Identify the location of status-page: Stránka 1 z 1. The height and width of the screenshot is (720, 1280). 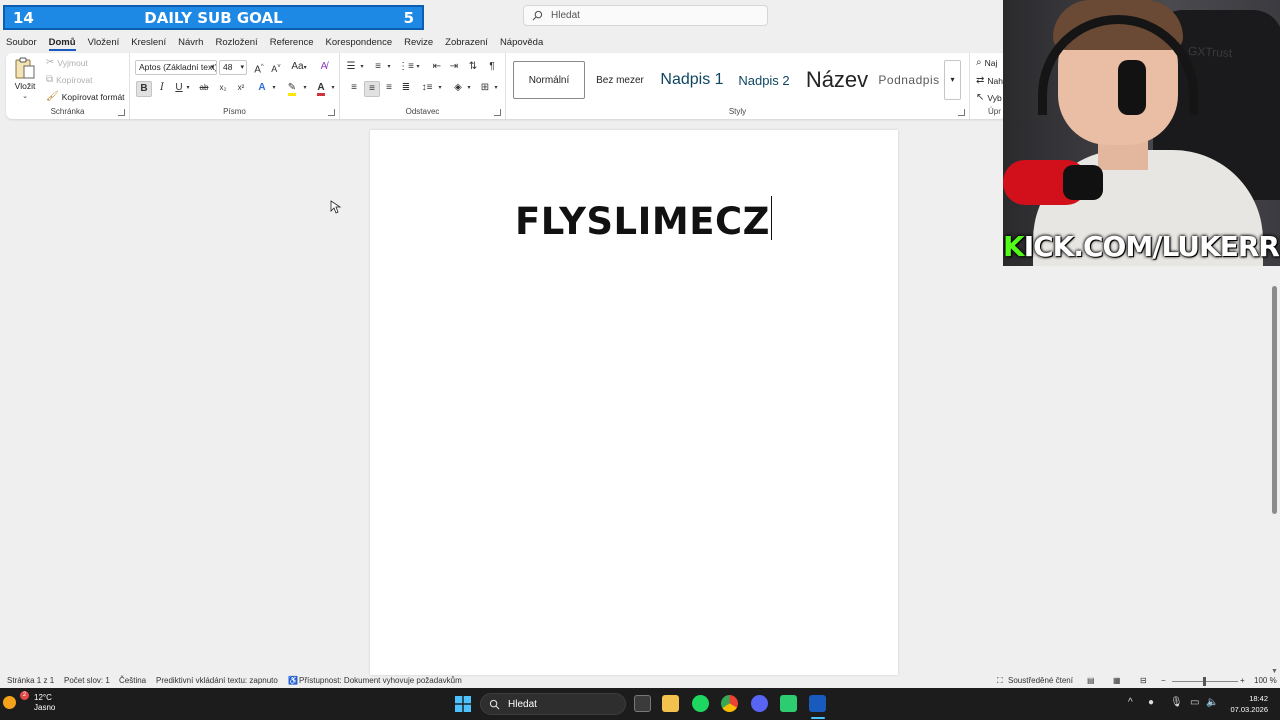
(30, 680).